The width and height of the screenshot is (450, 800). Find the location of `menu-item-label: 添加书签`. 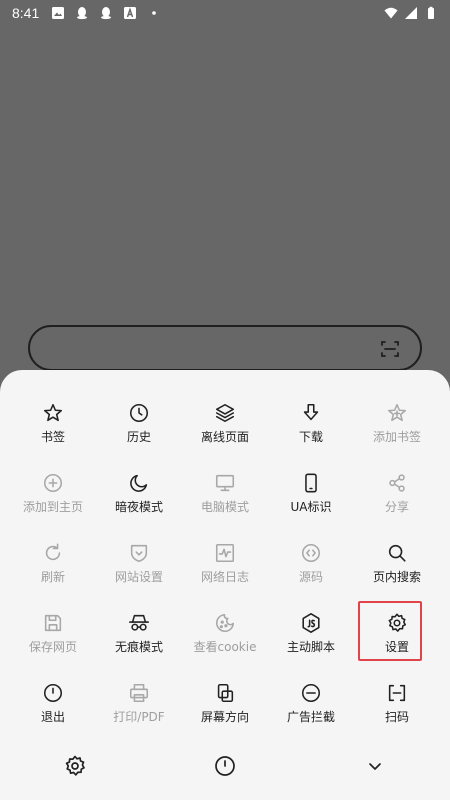

menu-item-label: 添加书签 is located at coordinates (396, 437).